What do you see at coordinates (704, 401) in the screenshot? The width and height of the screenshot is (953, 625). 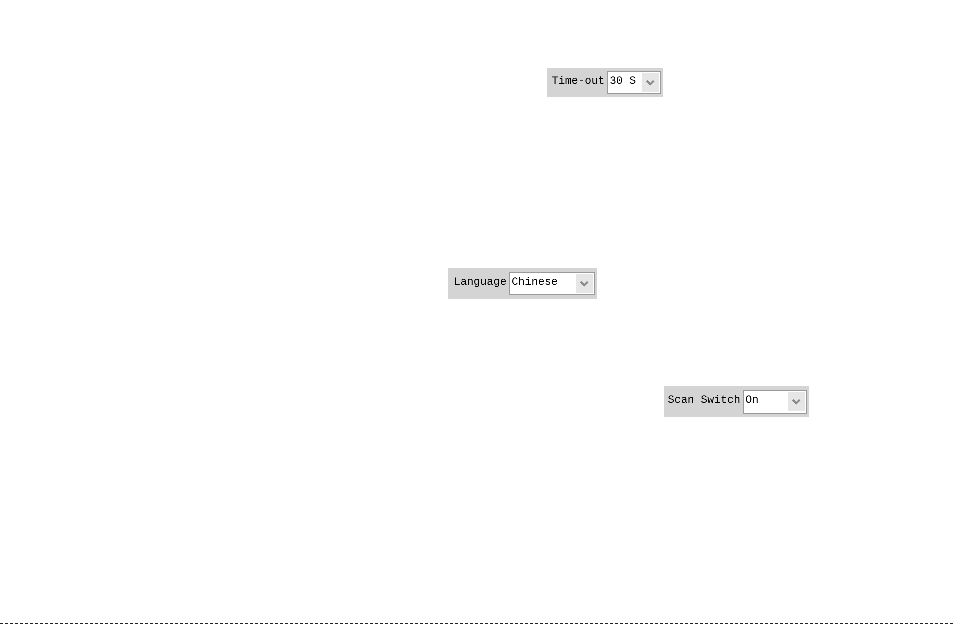 I see `setting-label: Scan Switch` at bounding box center [704, 401].